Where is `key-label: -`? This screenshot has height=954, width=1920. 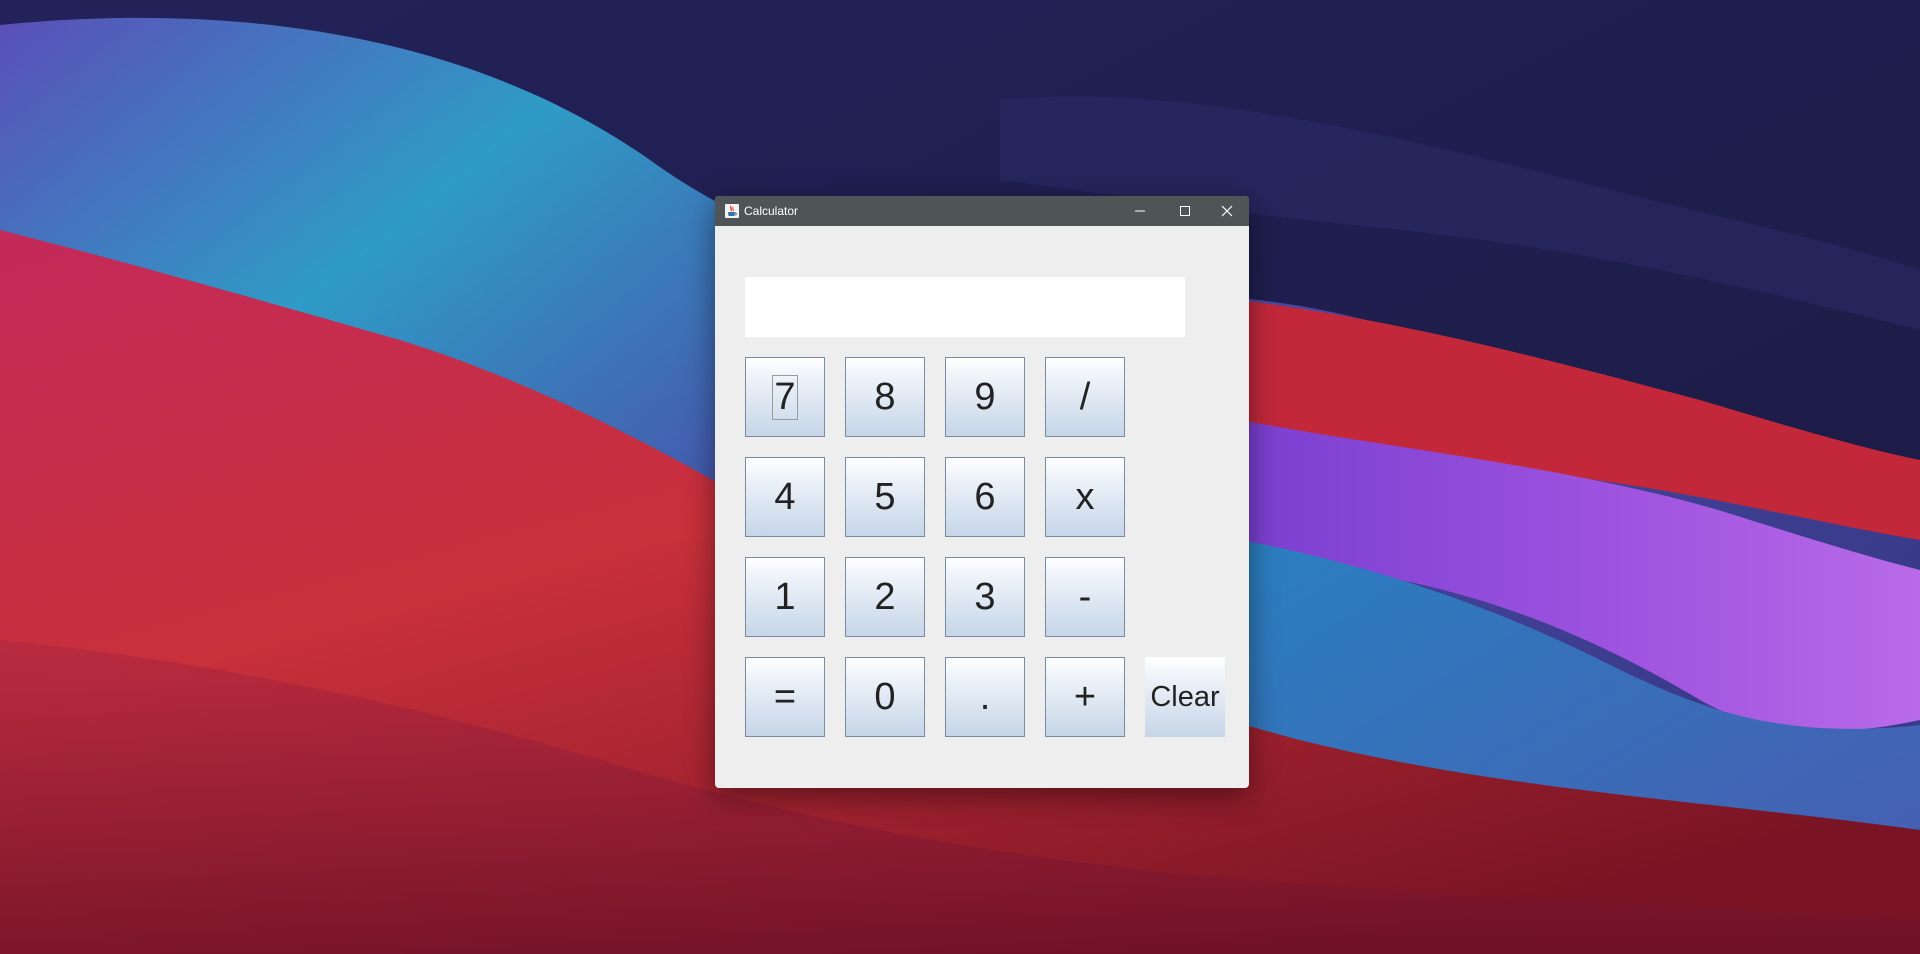
key-label: - is located at coordinates (1085, 596).